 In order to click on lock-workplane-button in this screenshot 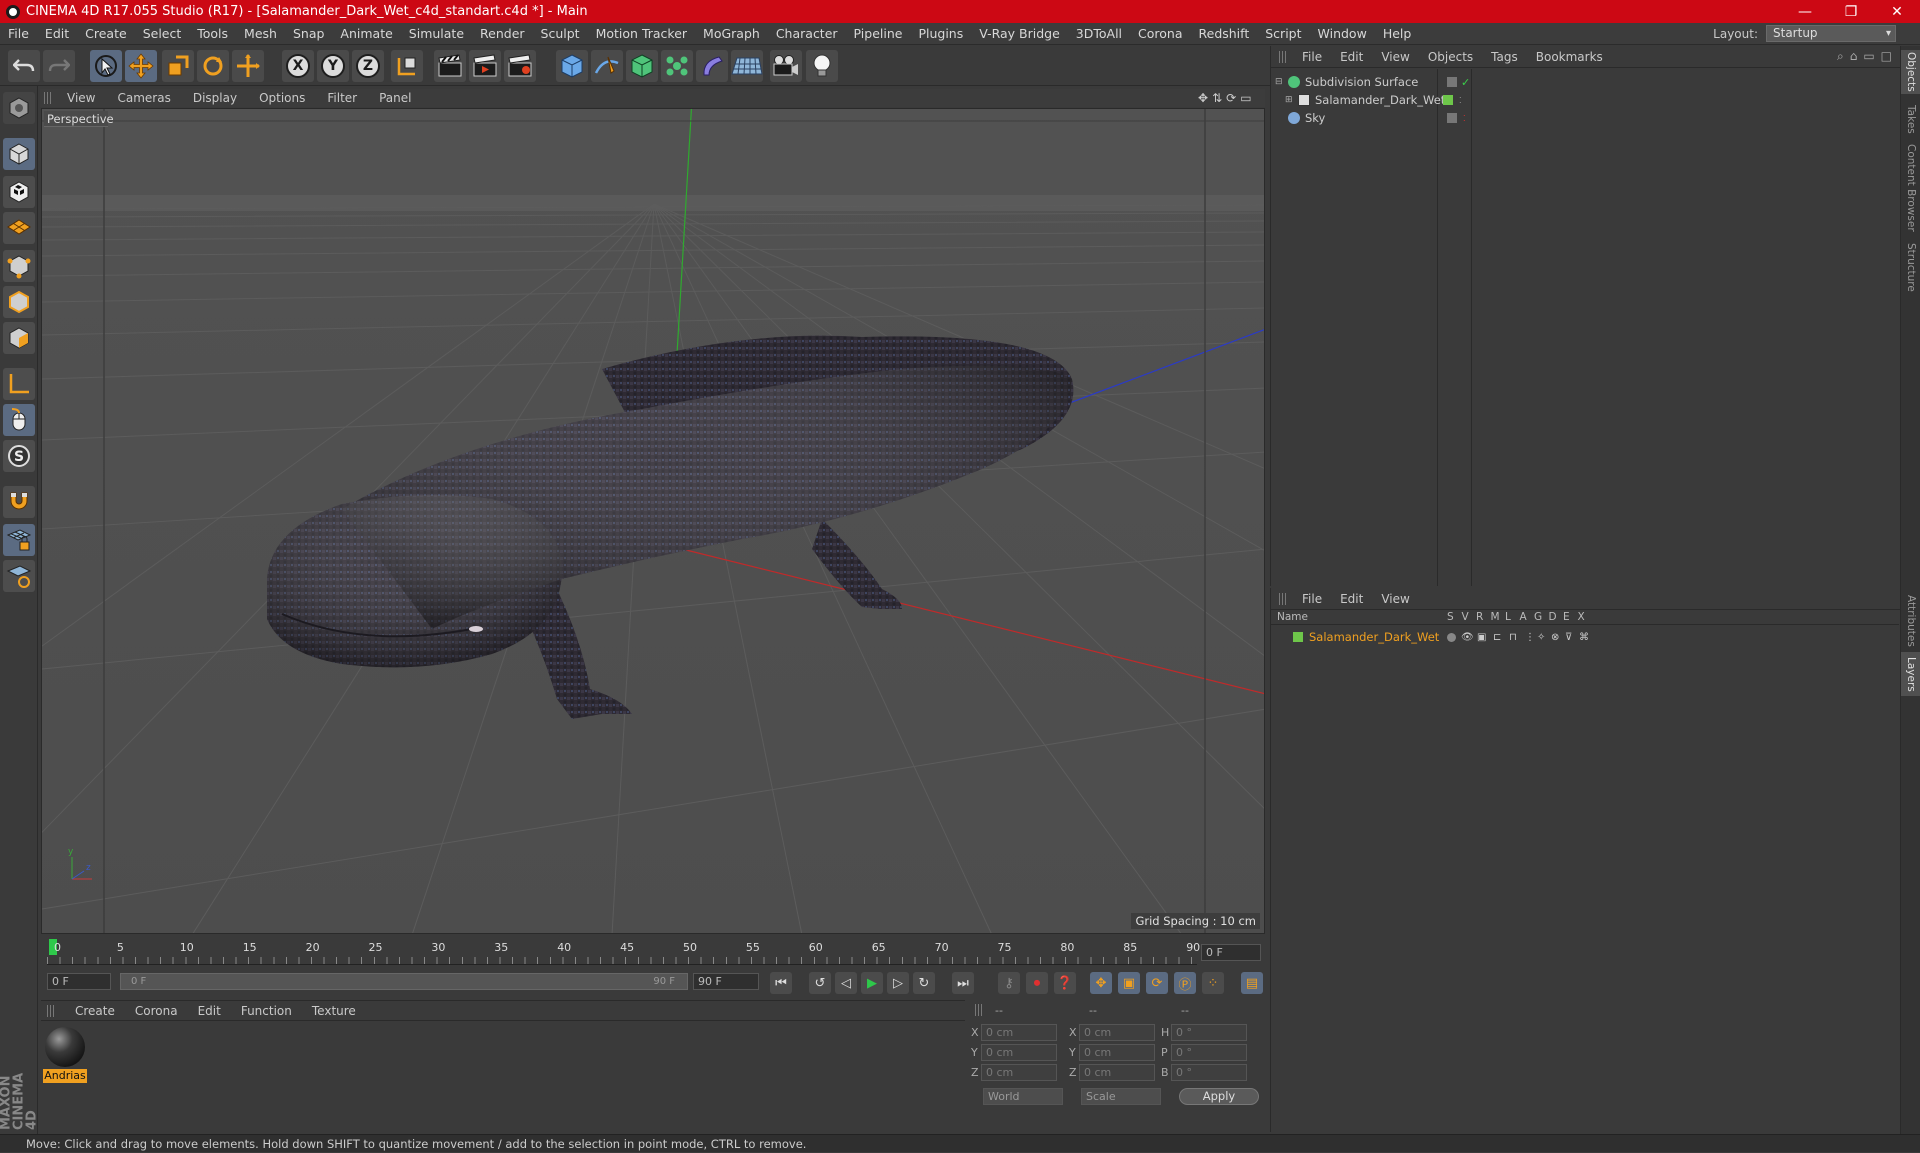, I will do `click(19, 540)`.